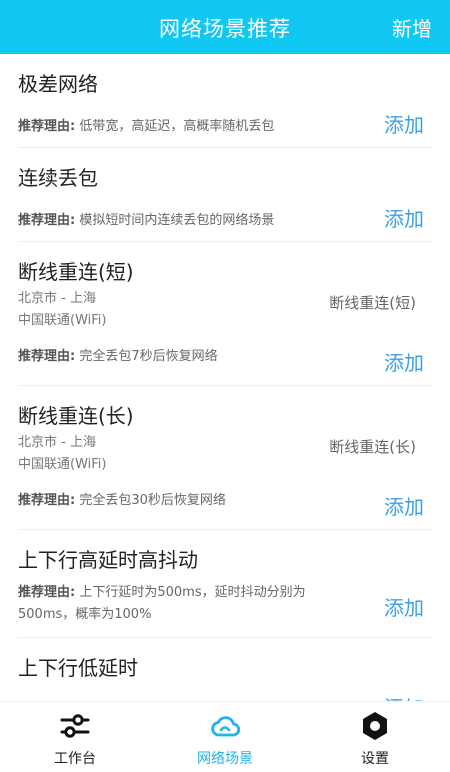 The image size is (450, 772). I want to click on bottom-tab-bar: 工作台 网络场景 设置, so click(225, 736).